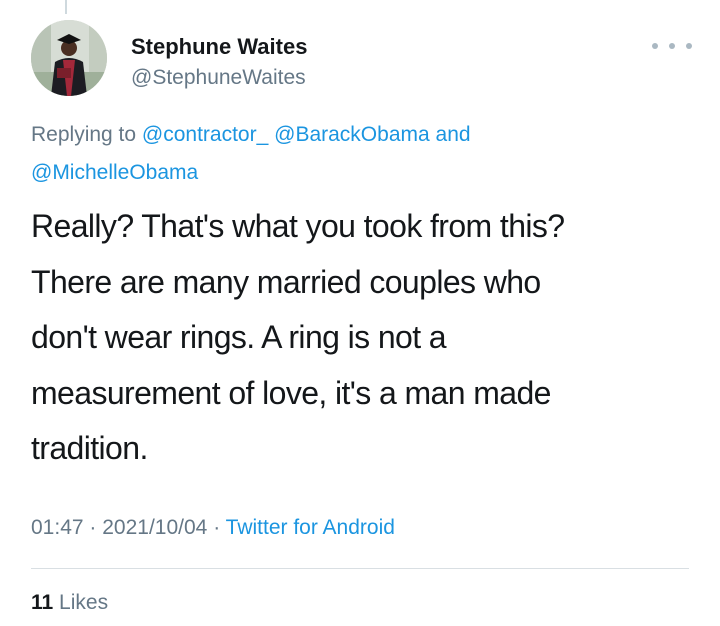 The image size is (720, 626). I want to click on tweet-source-link: Twitter for Android, so click(310, 527).